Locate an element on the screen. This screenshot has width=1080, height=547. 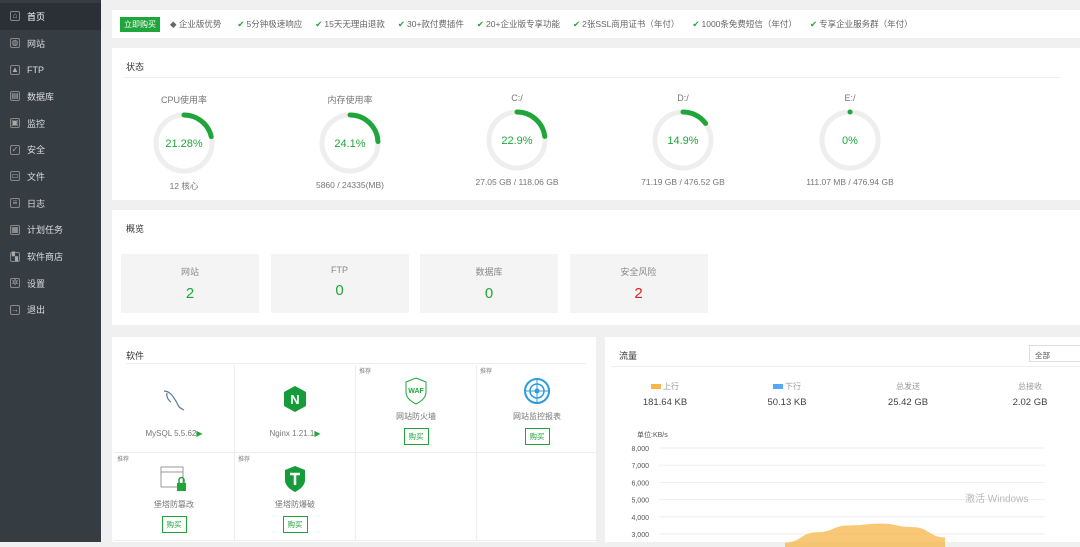
sidebar-item-2: ▲ FTP is located at coordinates (50, 69).